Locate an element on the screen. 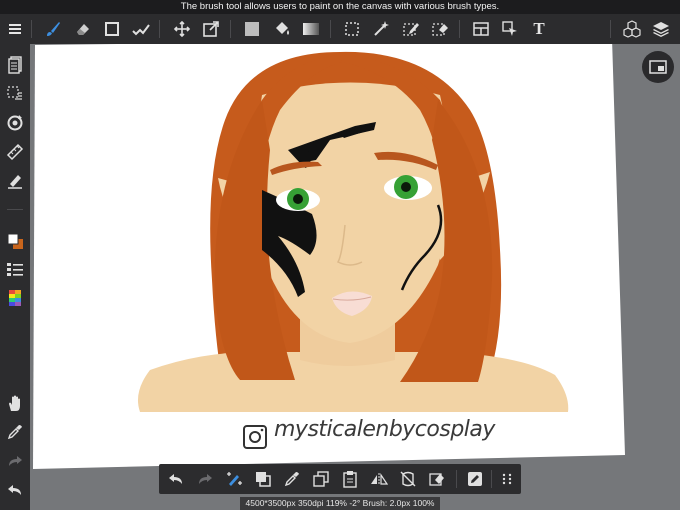 Image resolution: width=680 pixels, height=510 pixels. bottom-command-bar is located at coordinates (340, 479).